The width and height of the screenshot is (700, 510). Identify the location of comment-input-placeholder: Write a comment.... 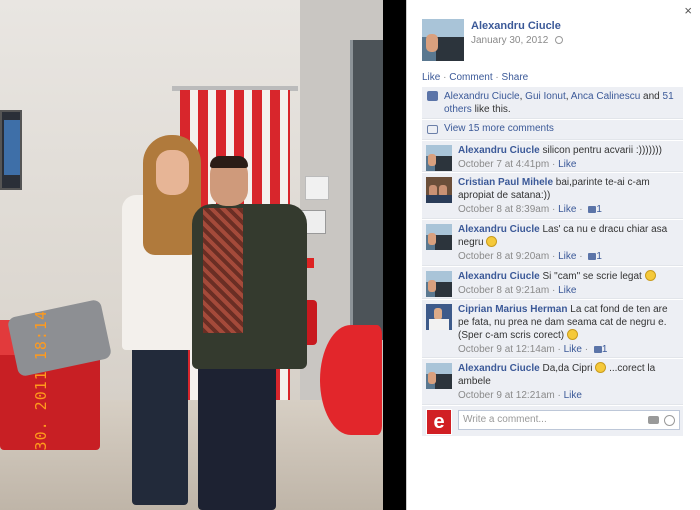
(505, 419).